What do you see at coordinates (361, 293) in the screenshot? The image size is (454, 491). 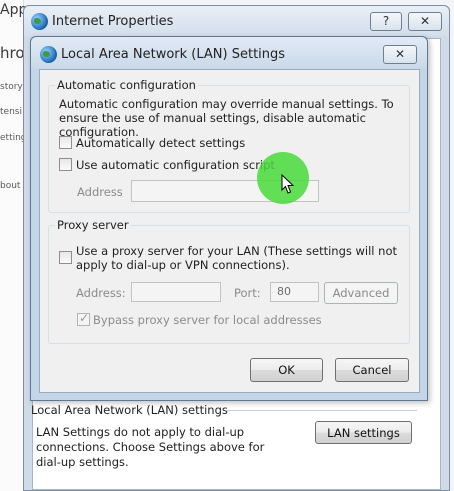 I see `advanced-button: Advanced` at bounding box center [361, 293].